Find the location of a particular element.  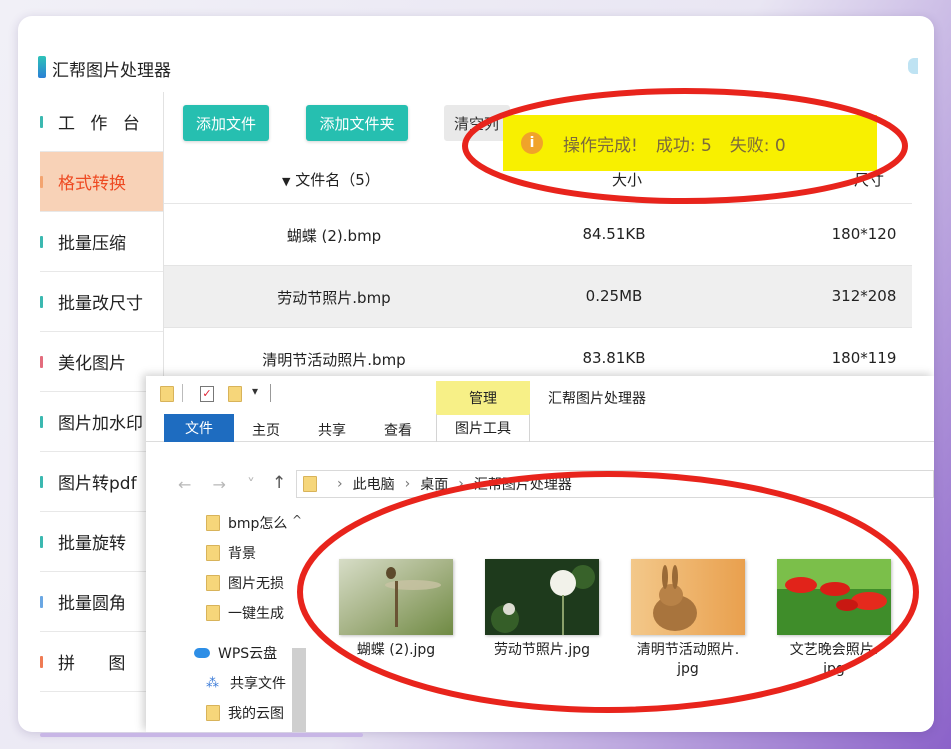

new-folder-icon is located at coordinates (235, 394).